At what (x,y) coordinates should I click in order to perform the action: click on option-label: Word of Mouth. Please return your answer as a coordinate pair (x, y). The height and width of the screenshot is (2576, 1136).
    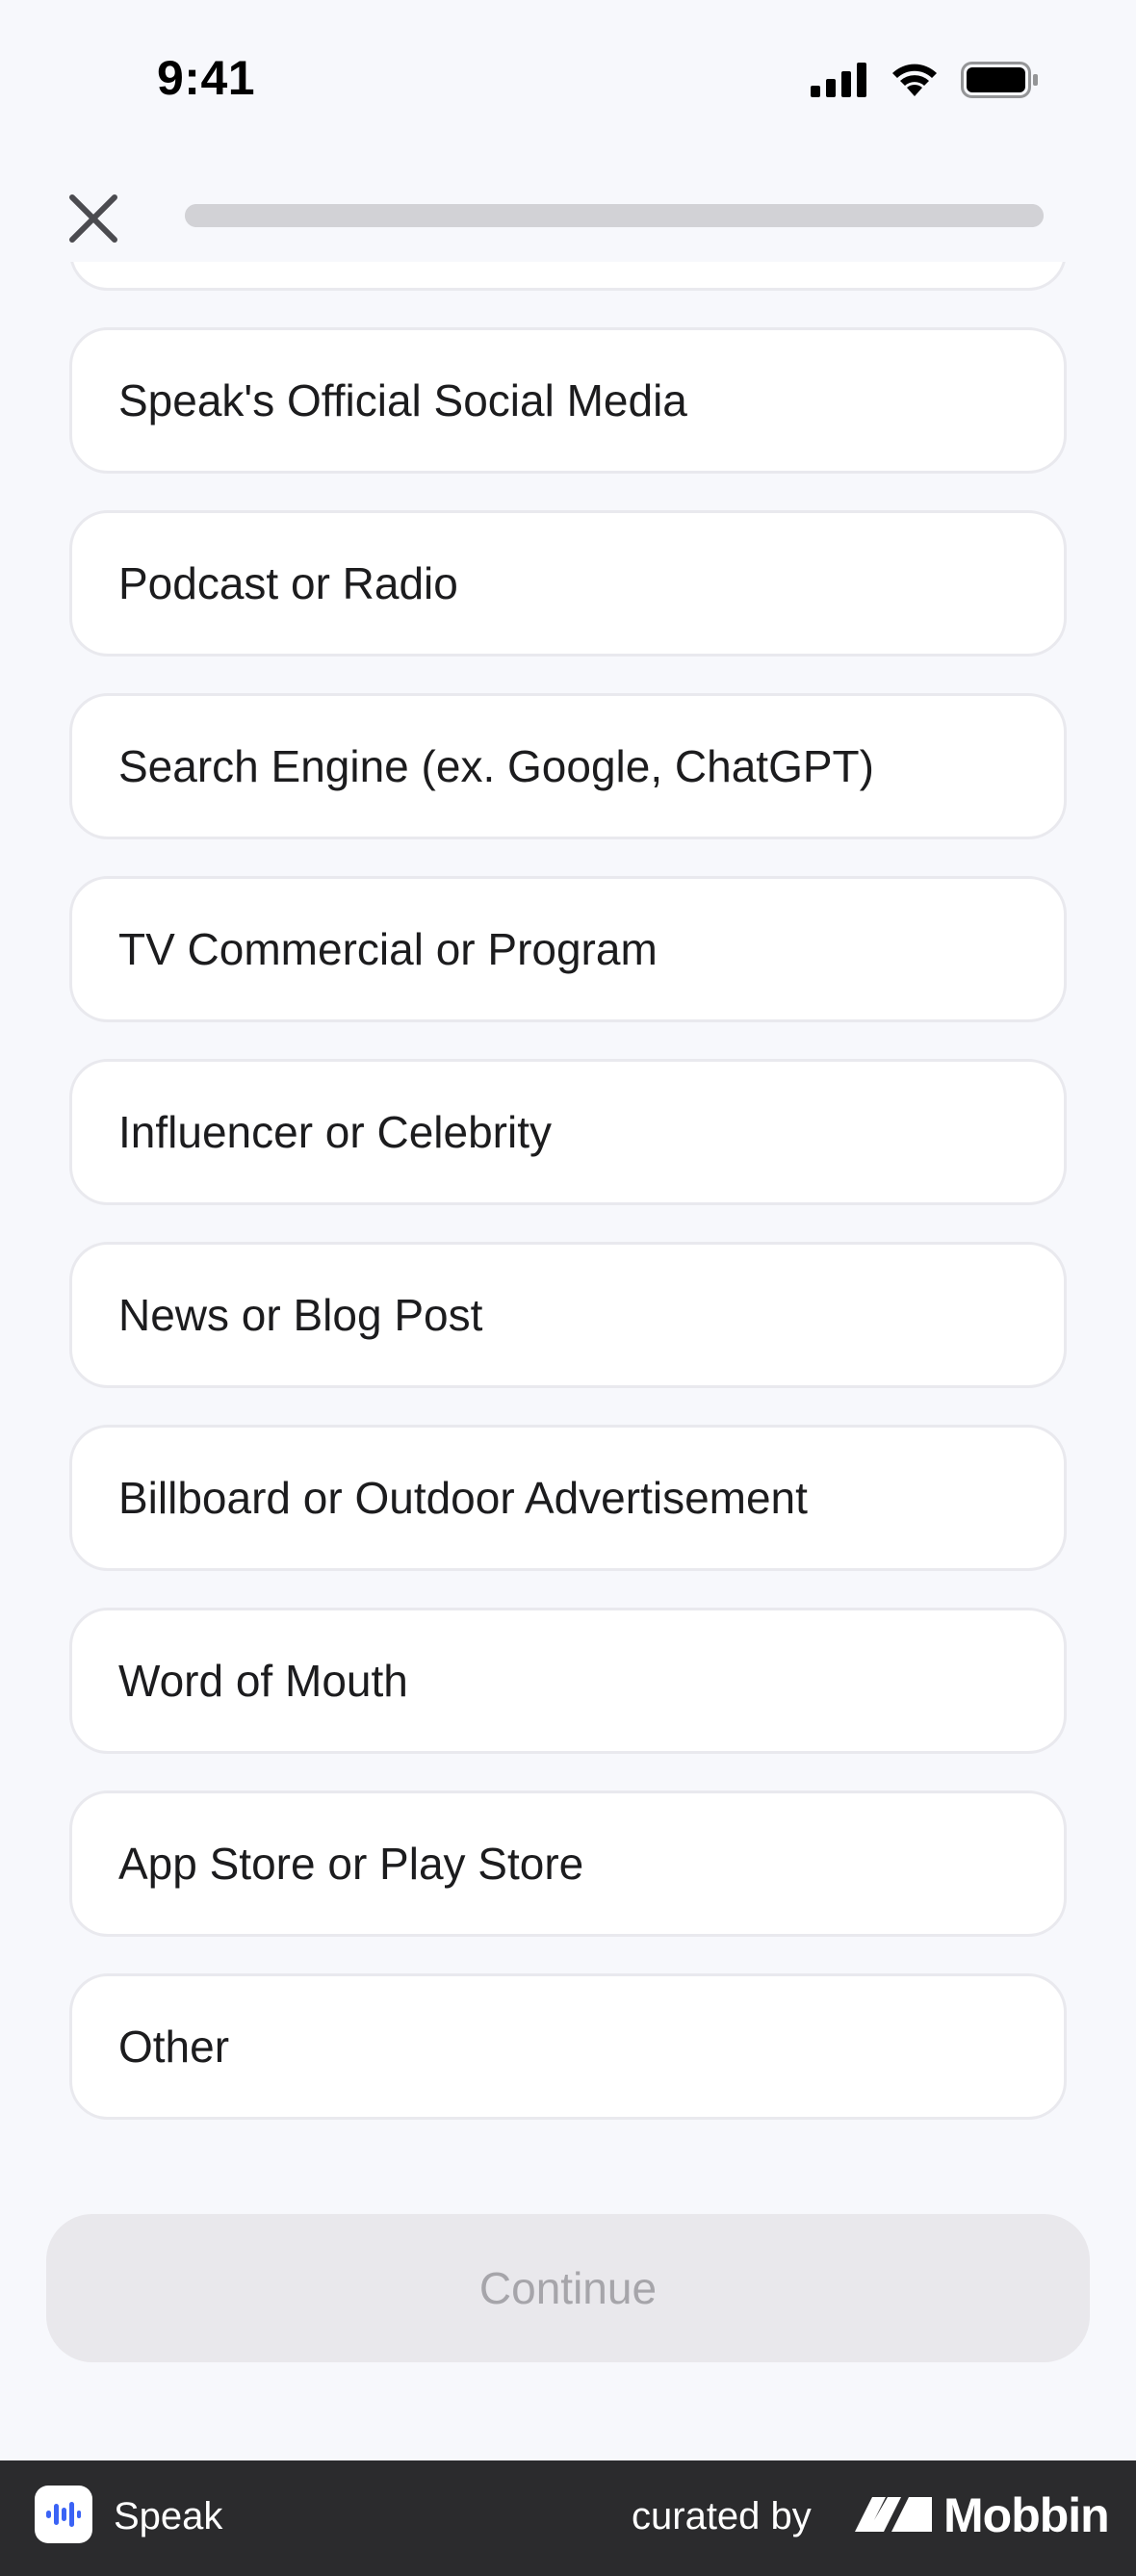
    Looking at the image, I should click on (263, 1681).